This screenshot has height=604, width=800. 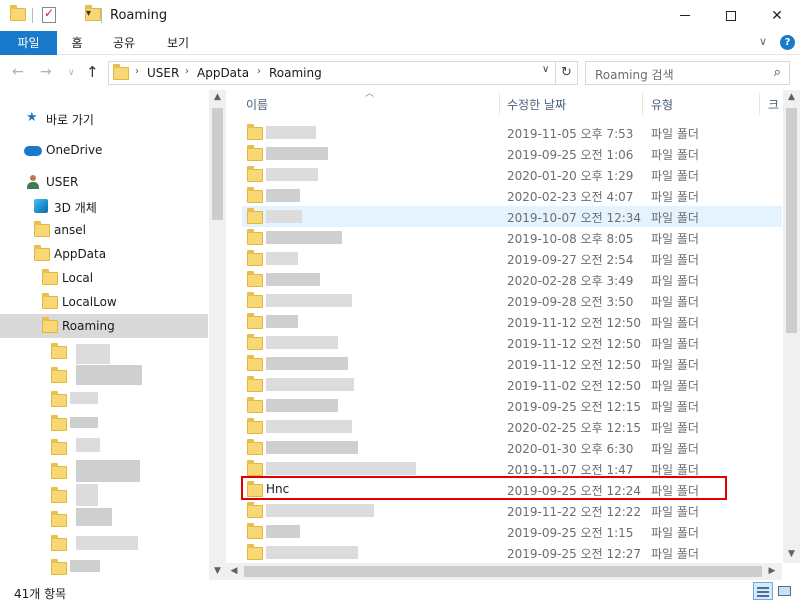 I want to click on help-icon: ?, so click(x=787, y=42).